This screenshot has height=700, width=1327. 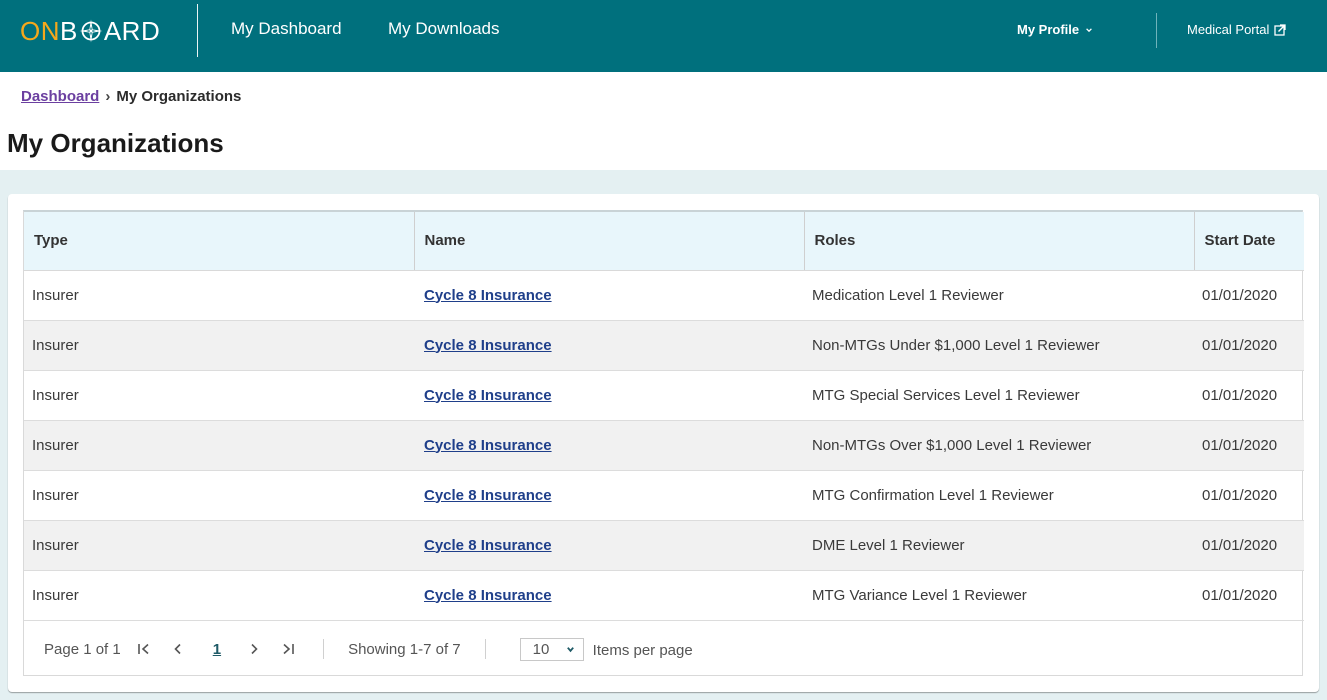 What do you see at coordinates (999, 595) in the screenshot?
I see `cell-role: MTG Variance Level 1 Reviewer` at bounding box center [999, 595].